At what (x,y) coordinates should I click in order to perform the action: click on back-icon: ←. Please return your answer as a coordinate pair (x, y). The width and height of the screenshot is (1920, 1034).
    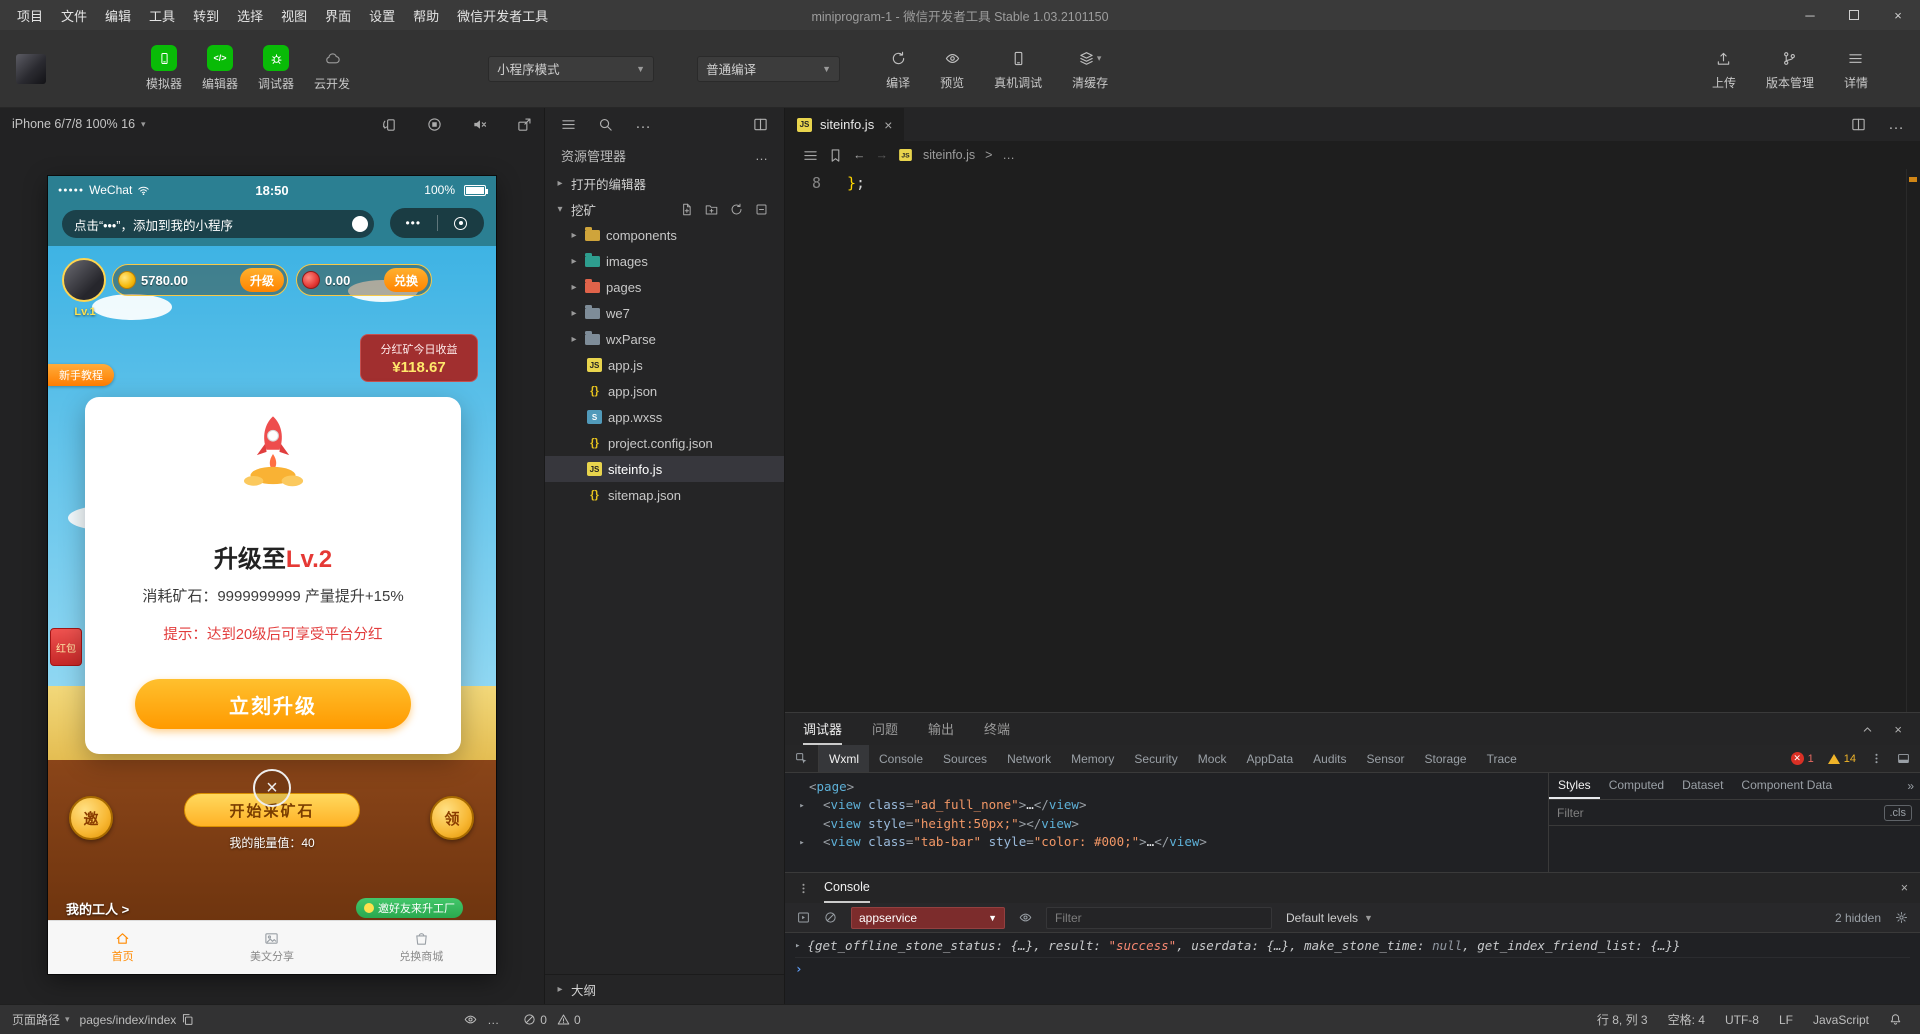
    Looking at the image, I should click on (859, 155).